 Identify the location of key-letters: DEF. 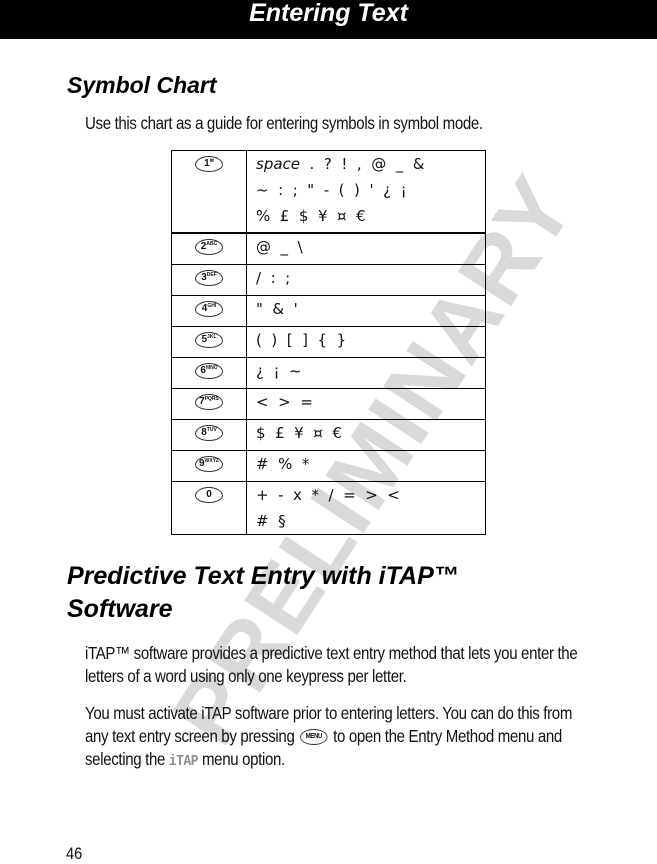
(211, 275).